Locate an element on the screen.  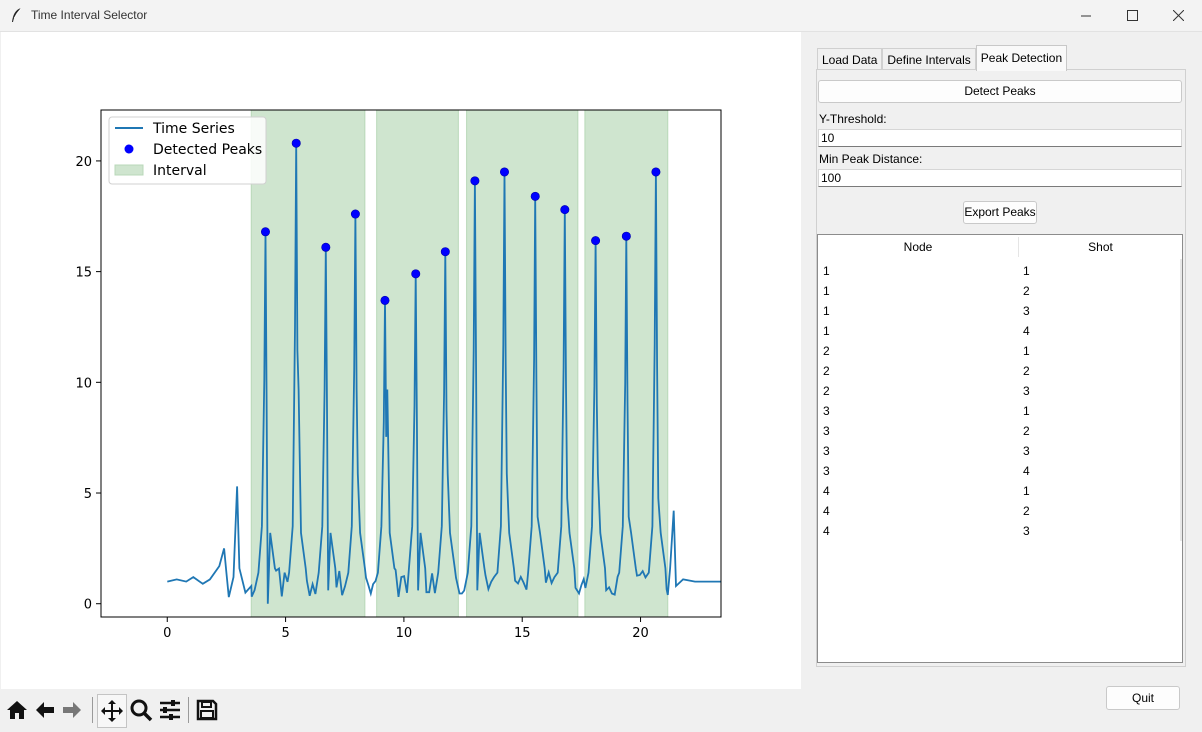
maximize-button is located at coordinates (1132, 15).